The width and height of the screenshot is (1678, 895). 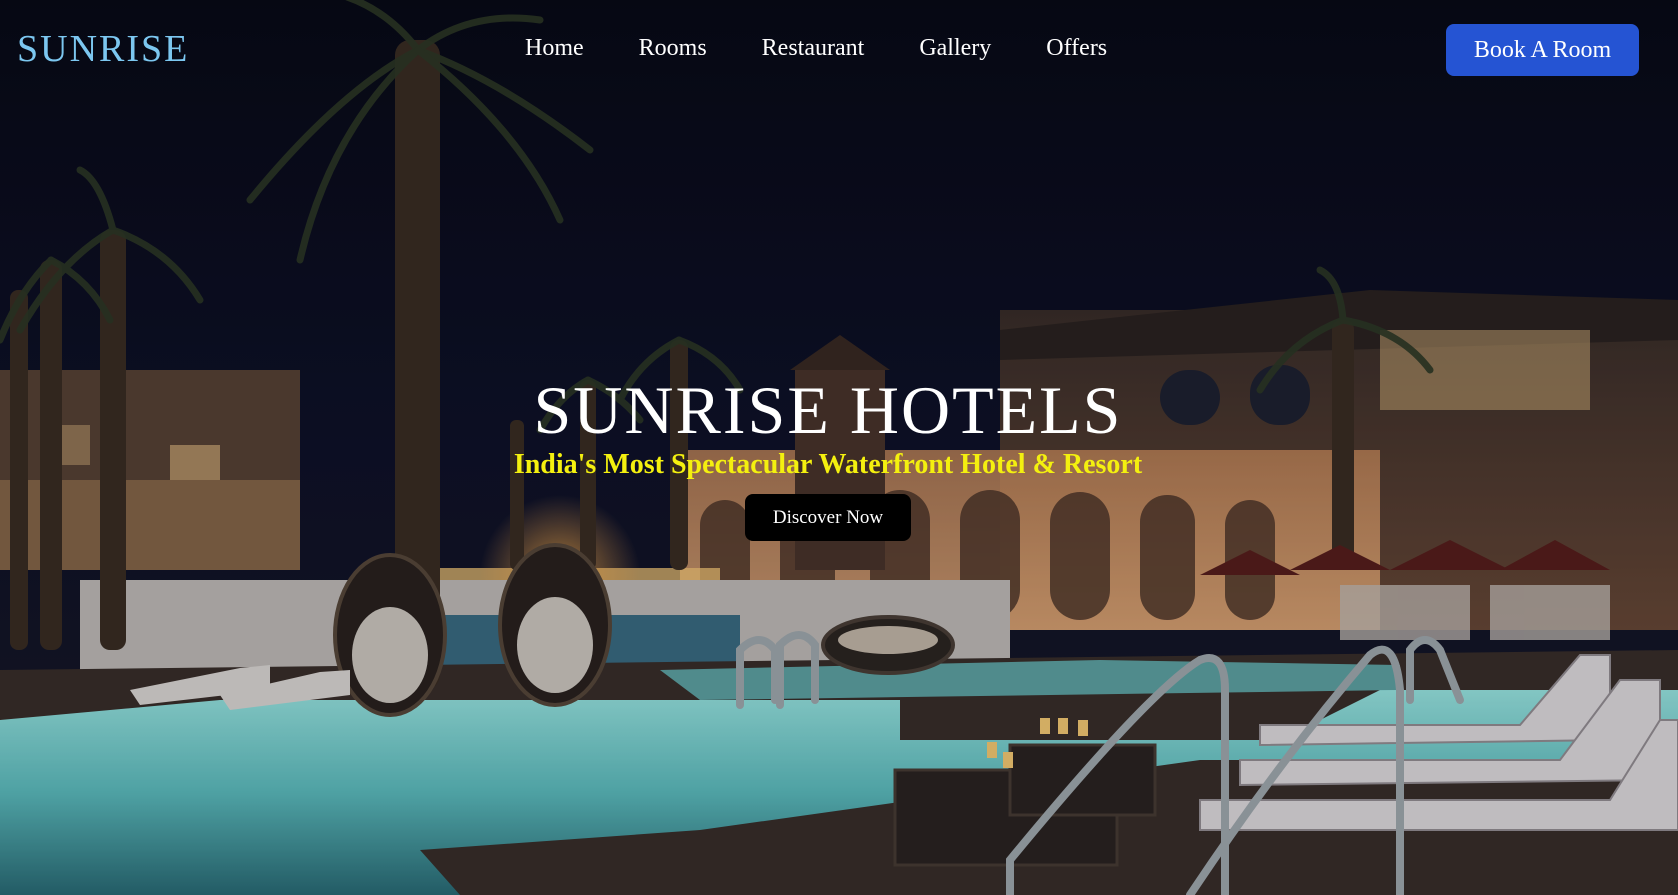 What do you see at coordinates (1076, 48) in the screenshot?
I see `nav-item-offers: Offers` at bounding box center [1076, 48].